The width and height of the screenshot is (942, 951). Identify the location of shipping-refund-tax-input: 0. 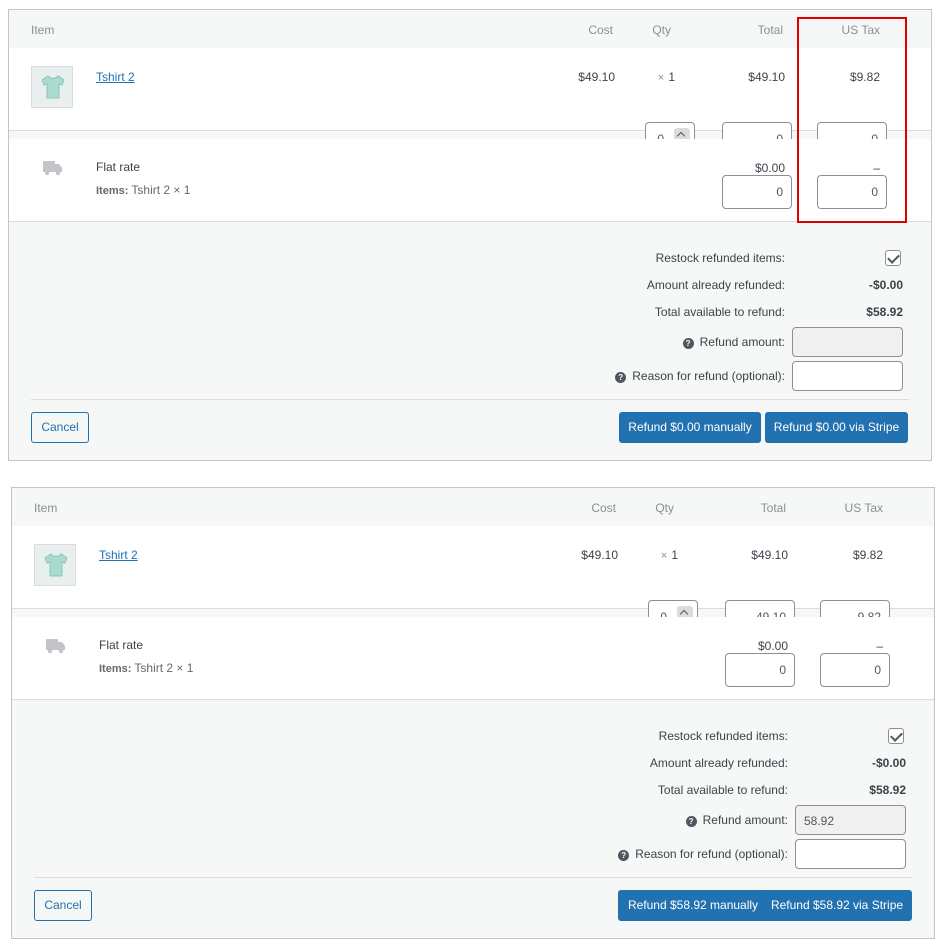
(855, 670).